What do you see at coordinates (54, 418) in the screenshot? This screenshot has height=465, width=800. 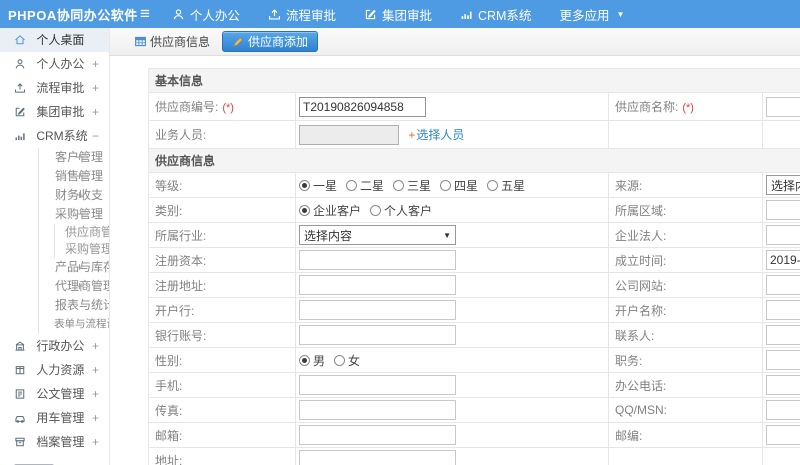 I see `sidebar-item-vehicle-mgmt: 用车管理 +` at bounding box center [54, 418].